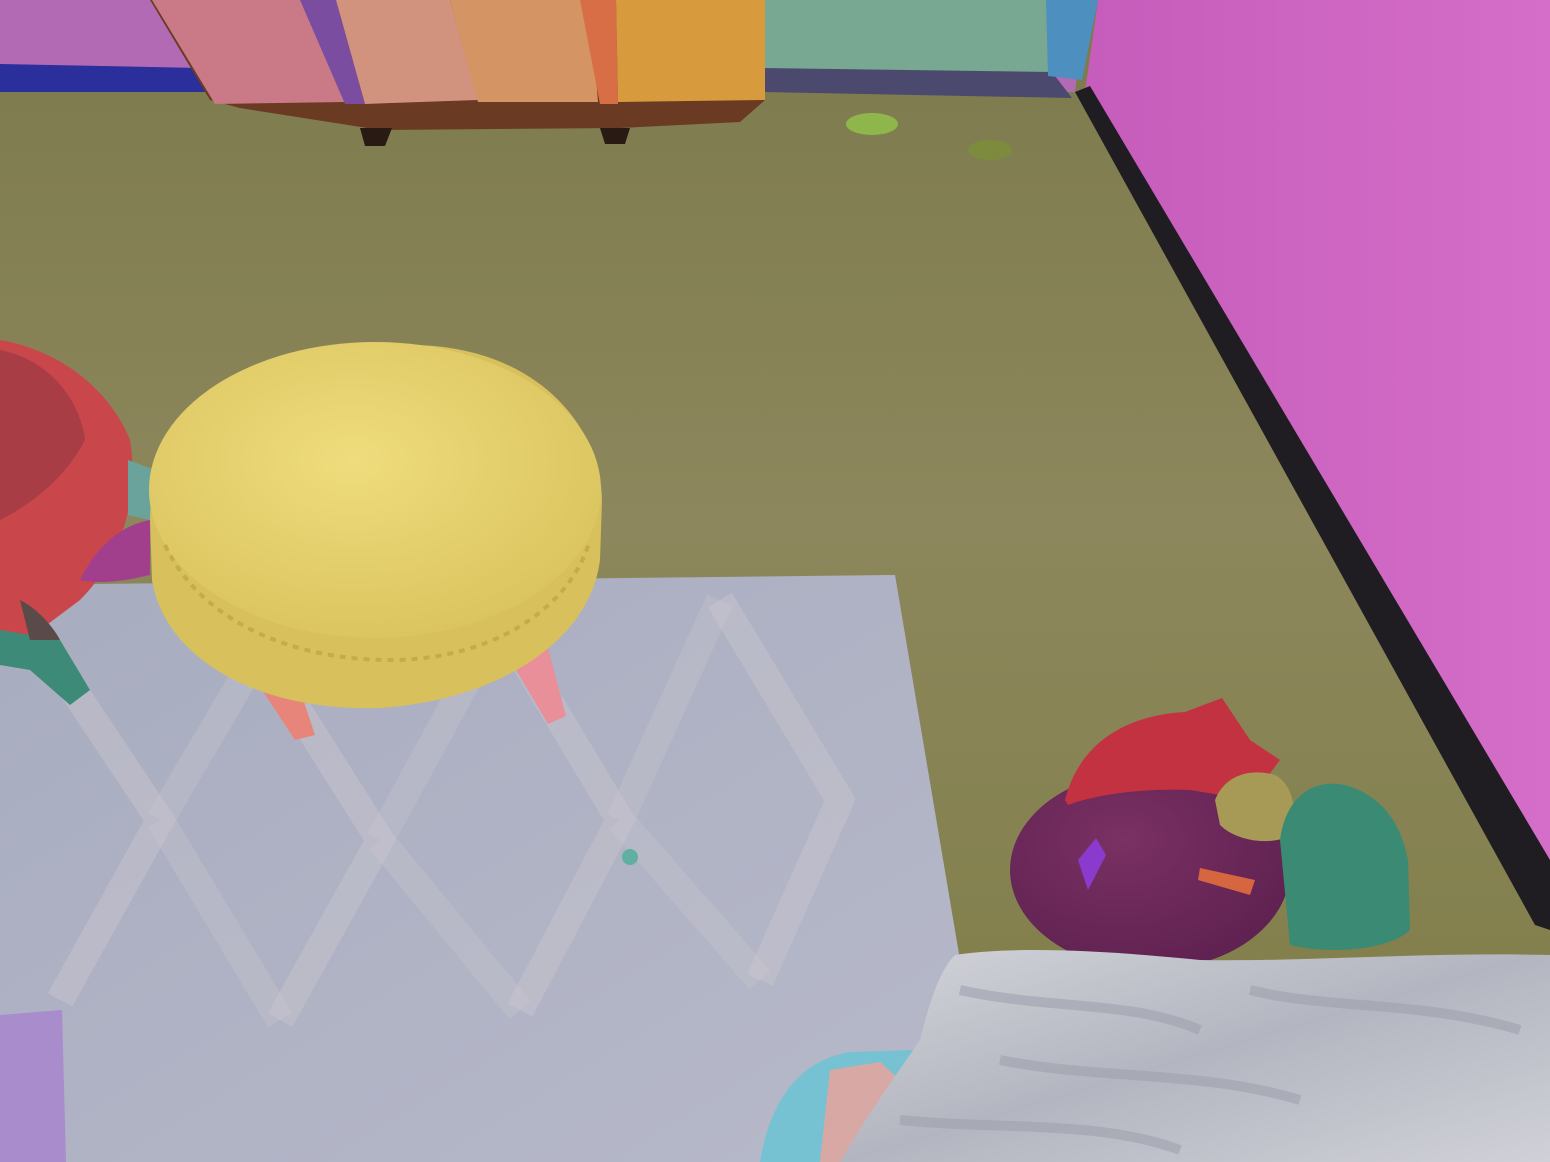 This screenshot has width=1550, height=1162. I want to click on back-wall-baseboard, so click(102, 78).